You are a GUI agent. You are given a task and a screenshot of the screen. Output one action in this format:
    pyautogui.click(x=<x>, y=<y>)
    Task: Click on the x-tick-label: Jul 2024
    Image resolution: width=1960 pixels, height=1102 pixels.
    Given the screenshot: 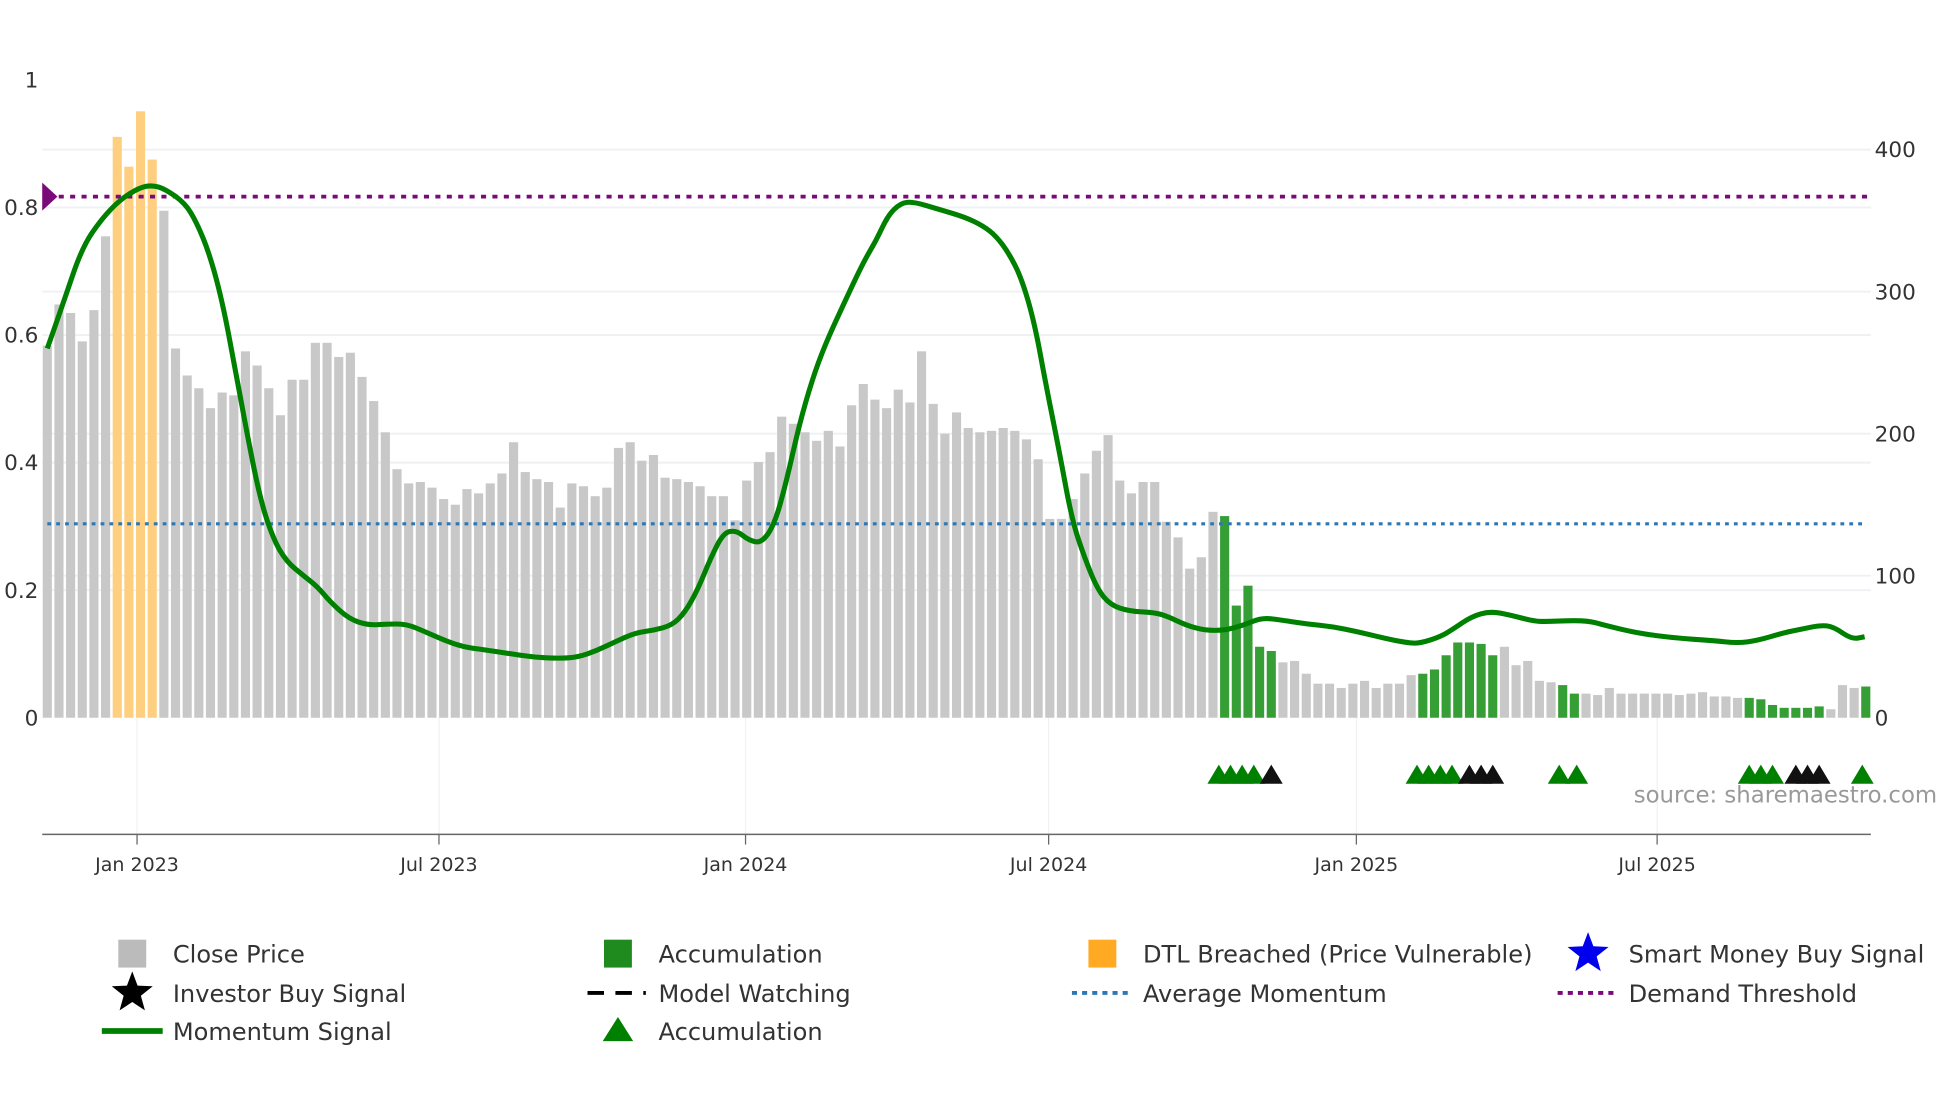 What is the action you would take?
    pyautogui.click(x=1048, y=865)
    